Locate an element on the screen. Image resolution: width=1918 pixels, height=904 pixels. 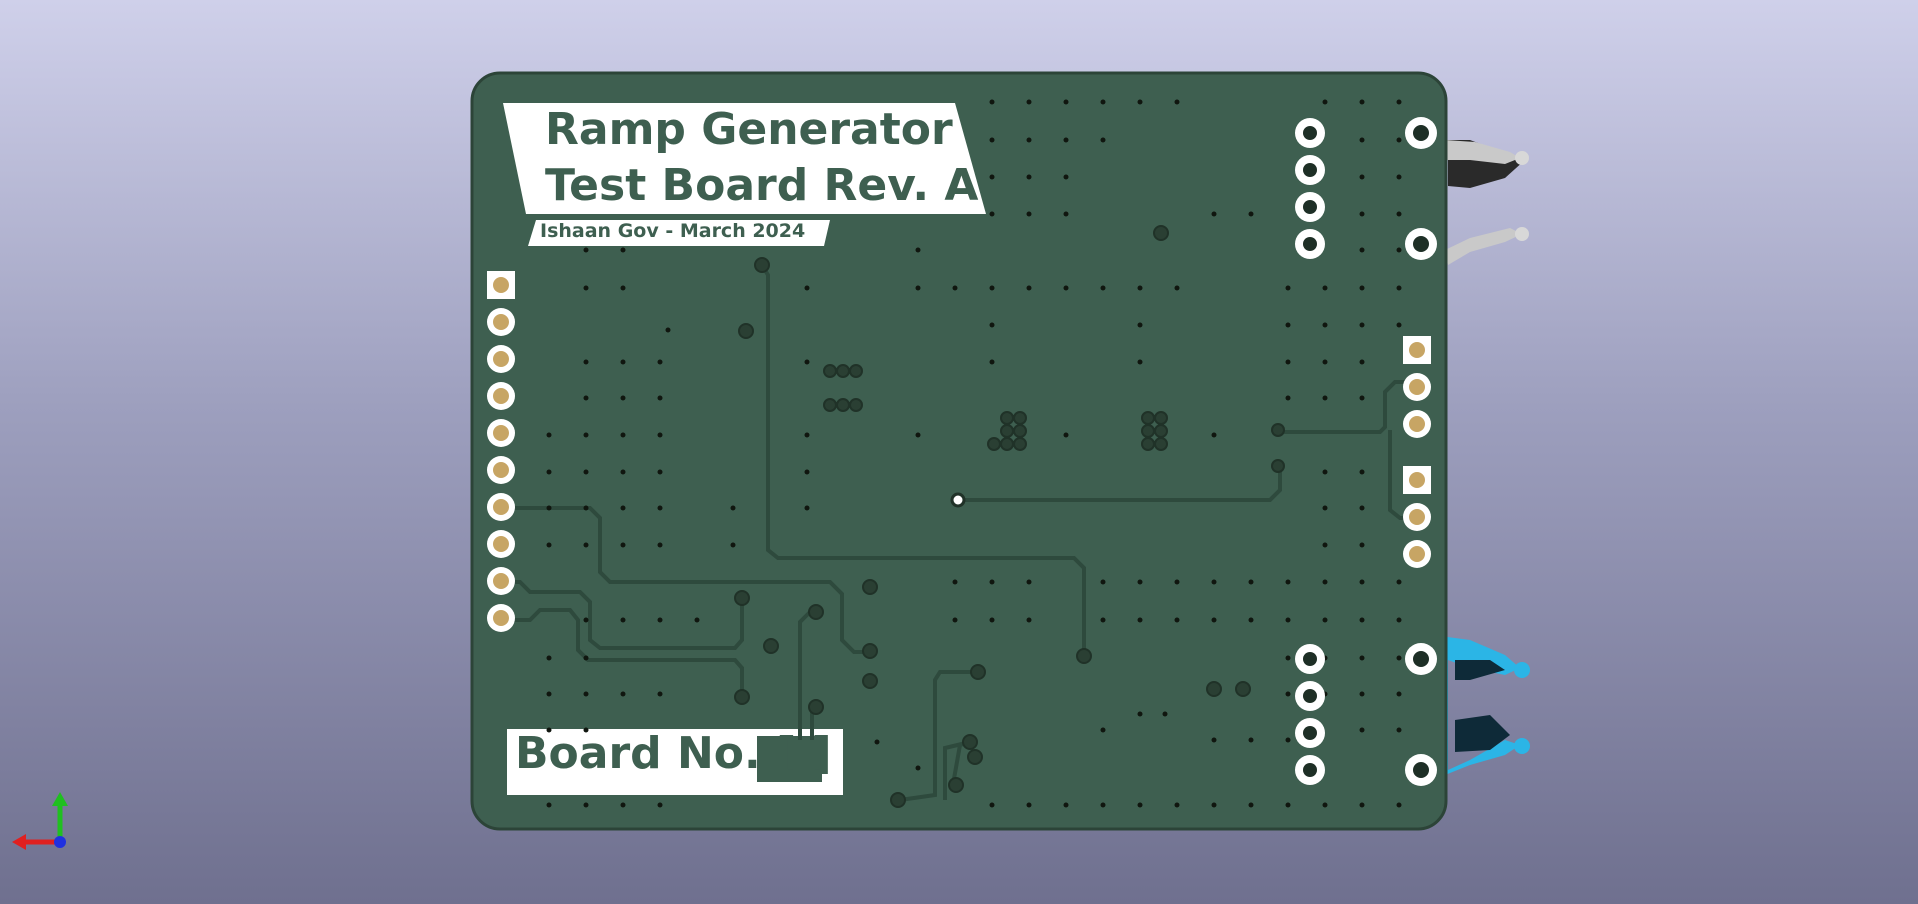
board-number-label: Board No. [ ] is located at coordinates (673, 753).